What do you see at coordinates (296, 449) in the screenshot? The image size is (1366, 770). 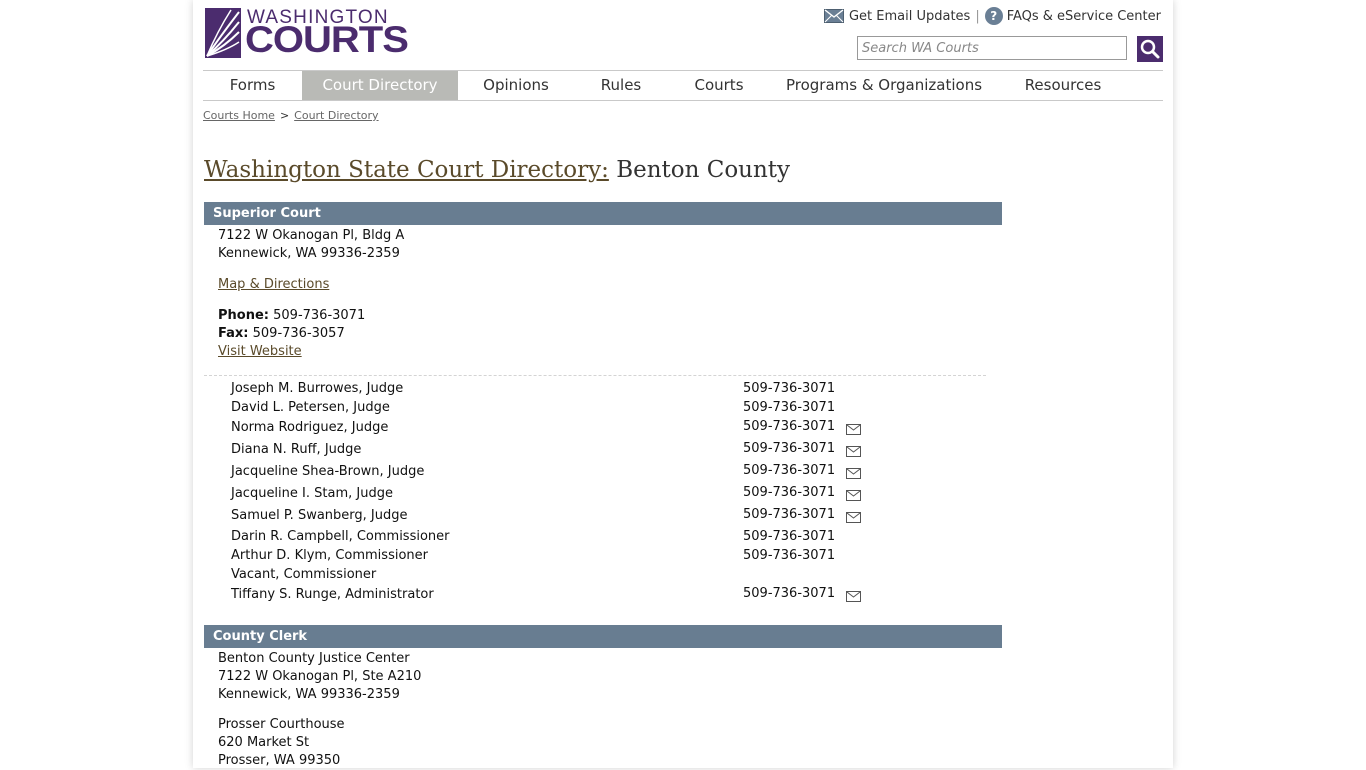 I see `staff-name: Diana N. Ruff, Judge` at bounding box center [296, 449].